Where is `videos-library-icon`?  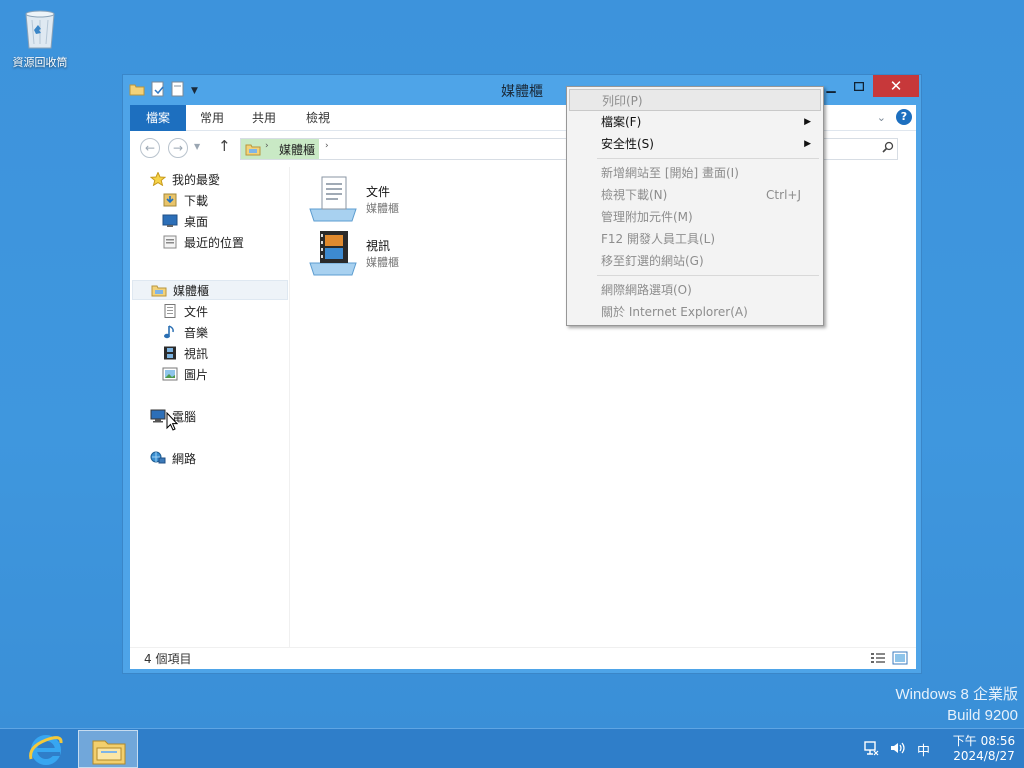 videos-library-icon is located at coordinates (333, 253).